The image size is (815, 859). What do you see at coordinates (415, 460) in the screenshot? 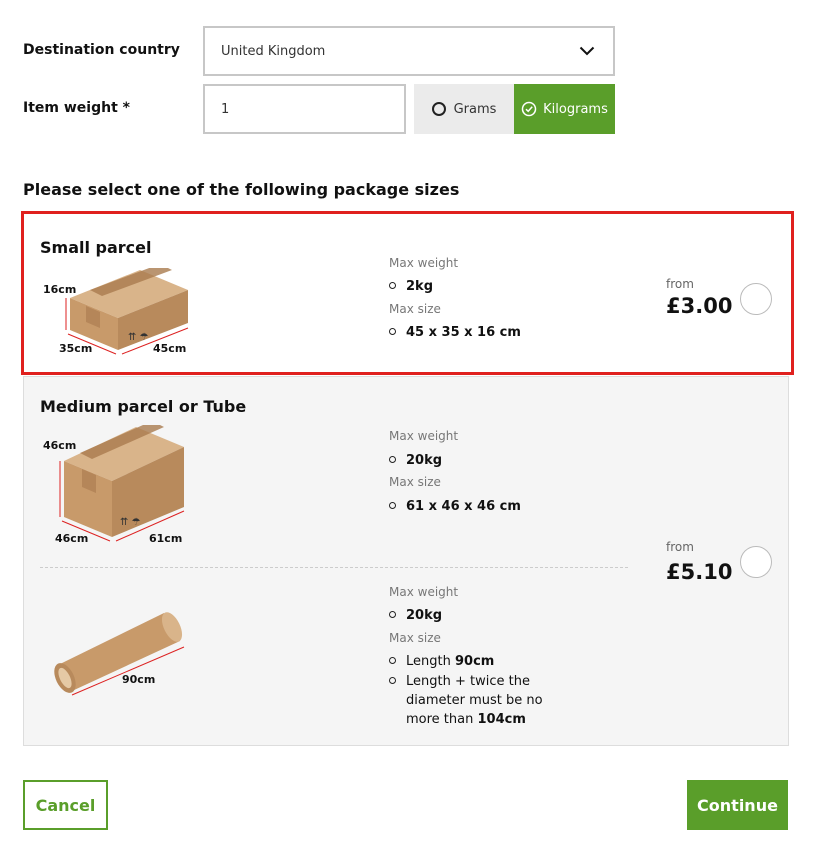
I see `medium-max-weight: 20kg` at bounding box center [415, 460].